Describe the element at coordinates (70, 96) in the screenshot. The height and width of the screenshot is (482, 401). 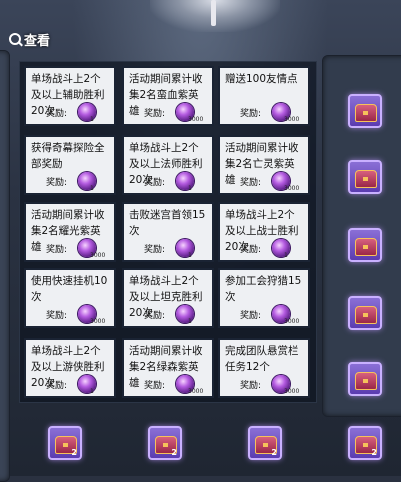
I see `achievement-card: 单场战斗上2个及以上辅助胜利20次 奖励: 1` at that location.